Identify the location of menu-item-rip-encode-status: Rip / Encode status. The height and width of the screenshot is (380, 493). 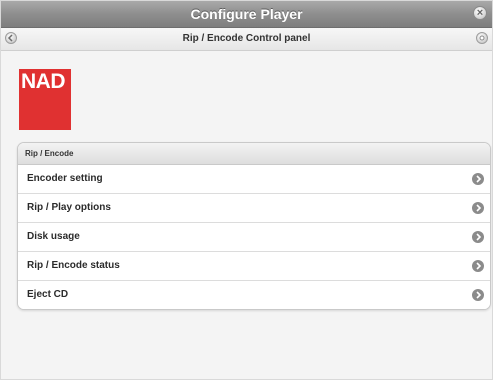
(254, 266).